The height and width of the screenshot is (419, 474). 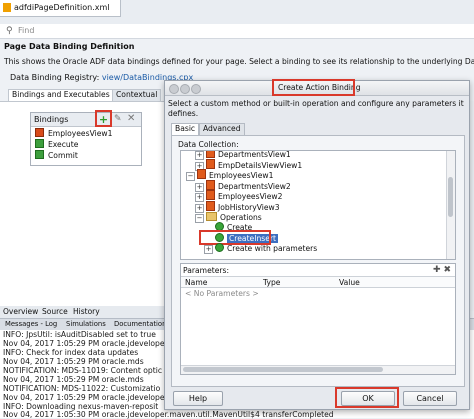 What do you see at coordinates (82, 370) in the screenshot?
I see `log-line: NOTIFICATION: MDS-11019: Content optic` at bounding box center [82, 370].